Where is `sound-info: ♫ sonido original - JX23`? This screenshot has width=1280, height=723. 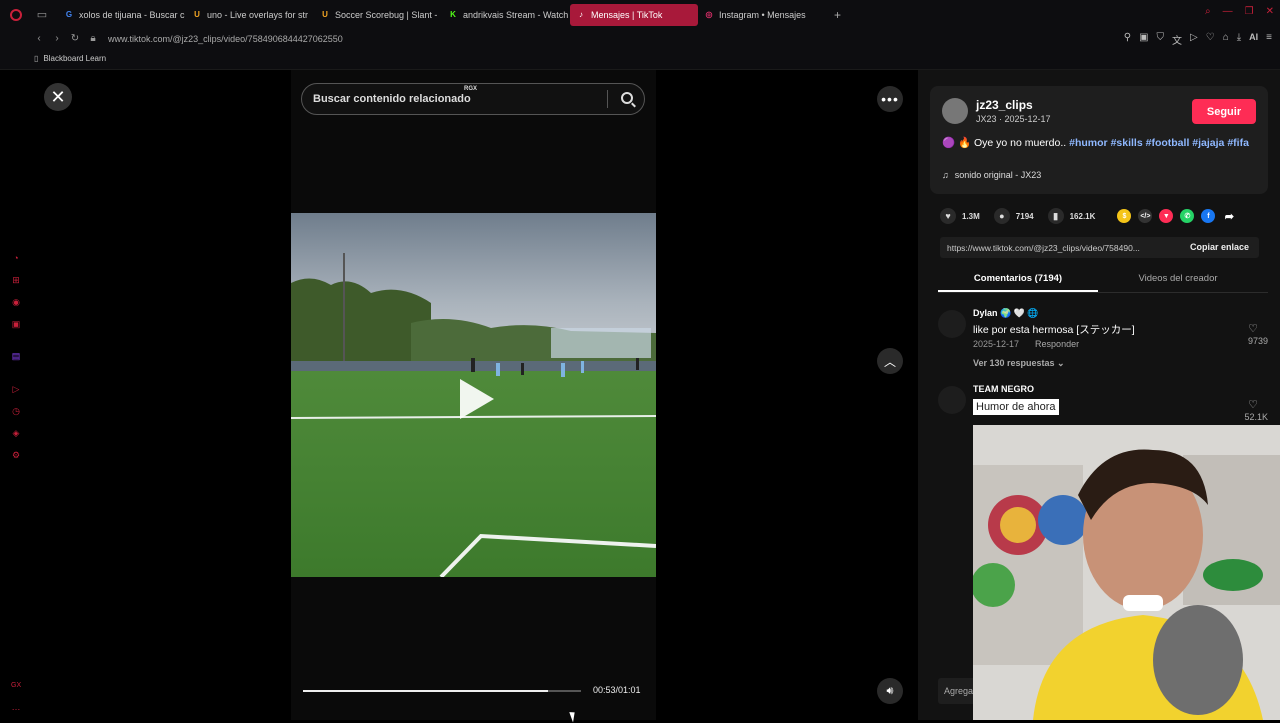
sound-info: ♫ sonido original - JX23 is located at coordinates (991, 175).